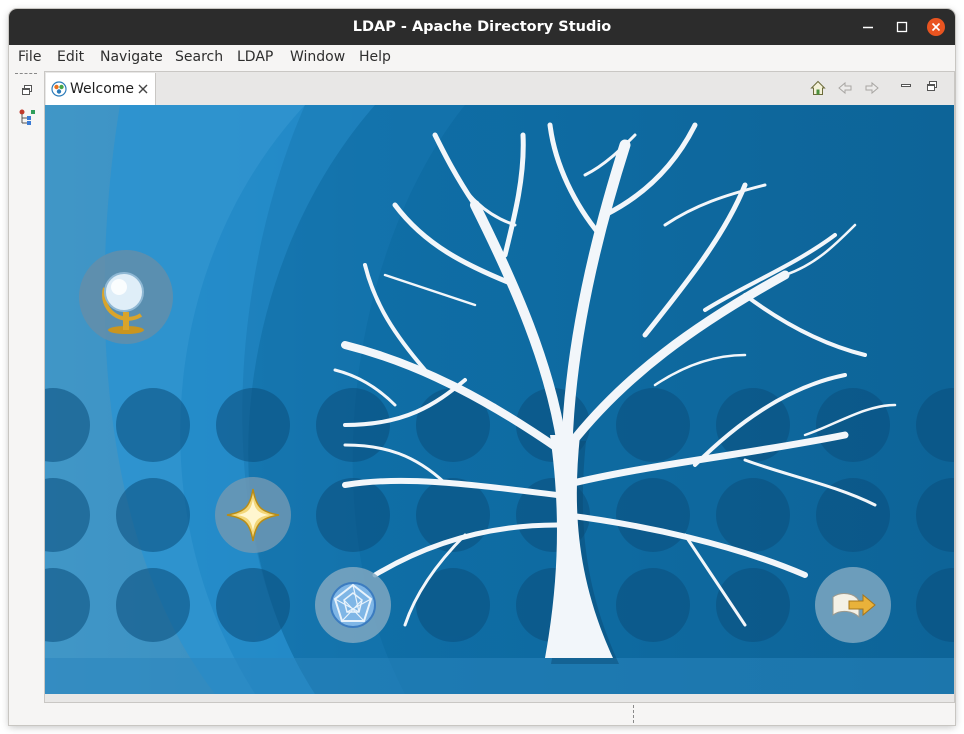 The height and width of the screenshot is (734, 964). I want to click on tab-row: Welcome, so click(499, 88).